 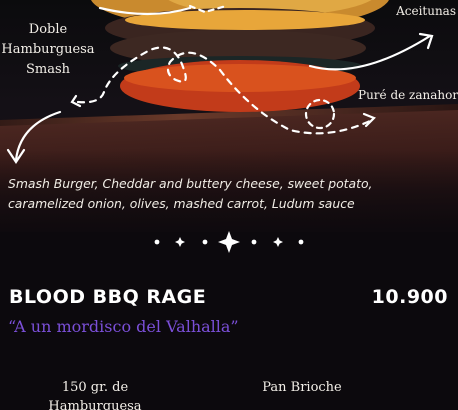 I want to click on arrow-aceitunas, so click(x=370, y=52).